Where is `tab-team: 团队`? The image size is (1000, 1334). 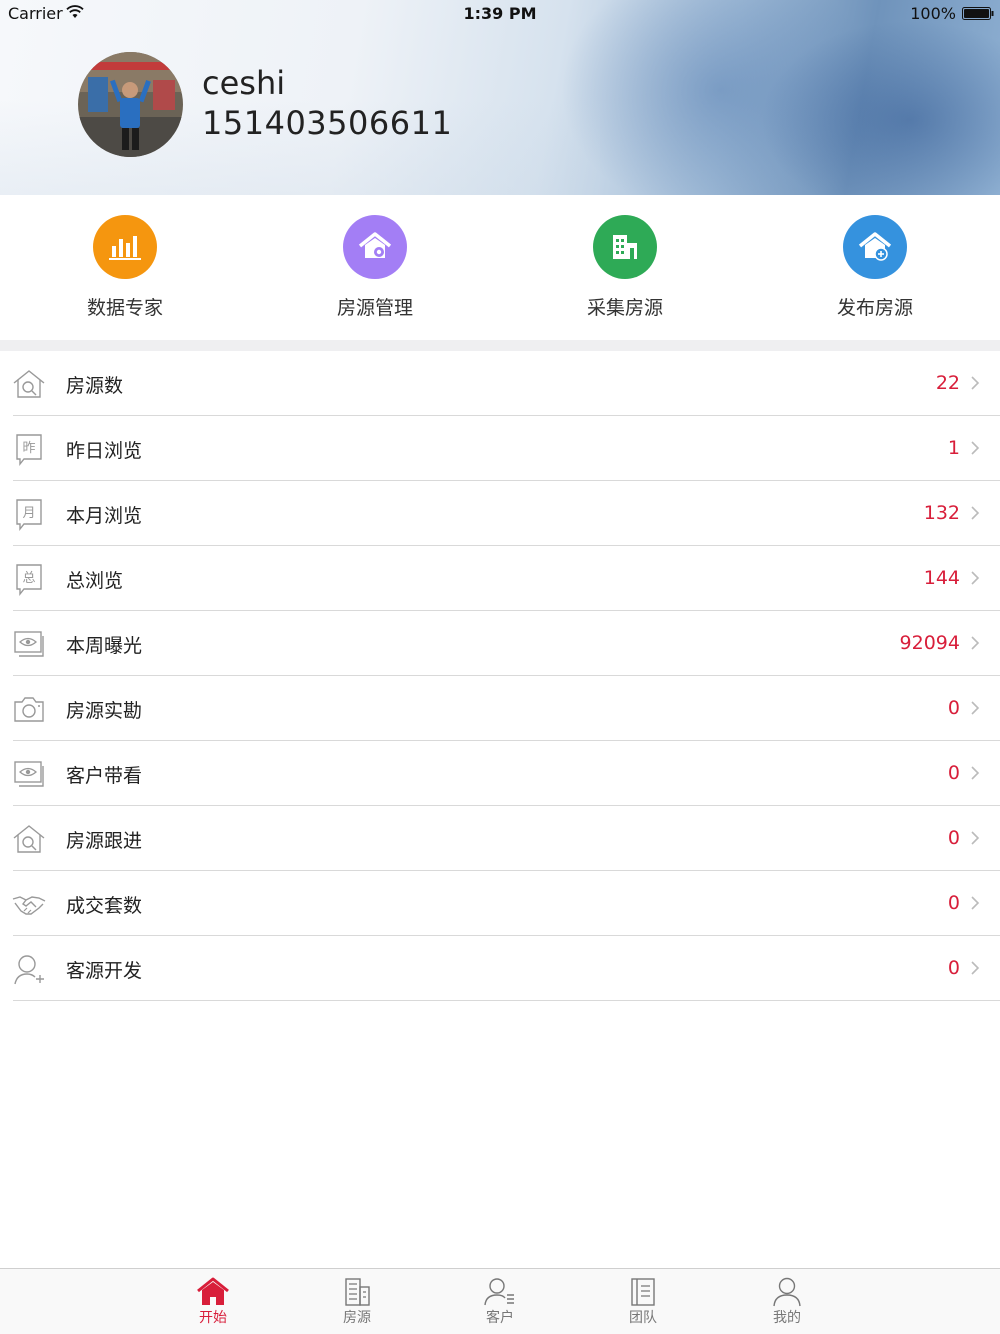 tab-team: 团队 is located at coordinates (643, 1302).